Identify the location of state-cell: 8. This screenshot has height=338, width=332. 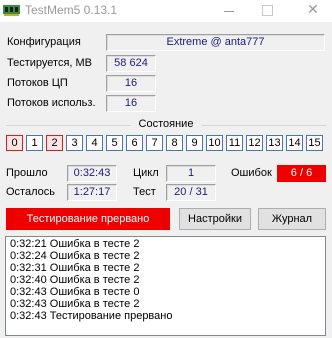
(174, 143).